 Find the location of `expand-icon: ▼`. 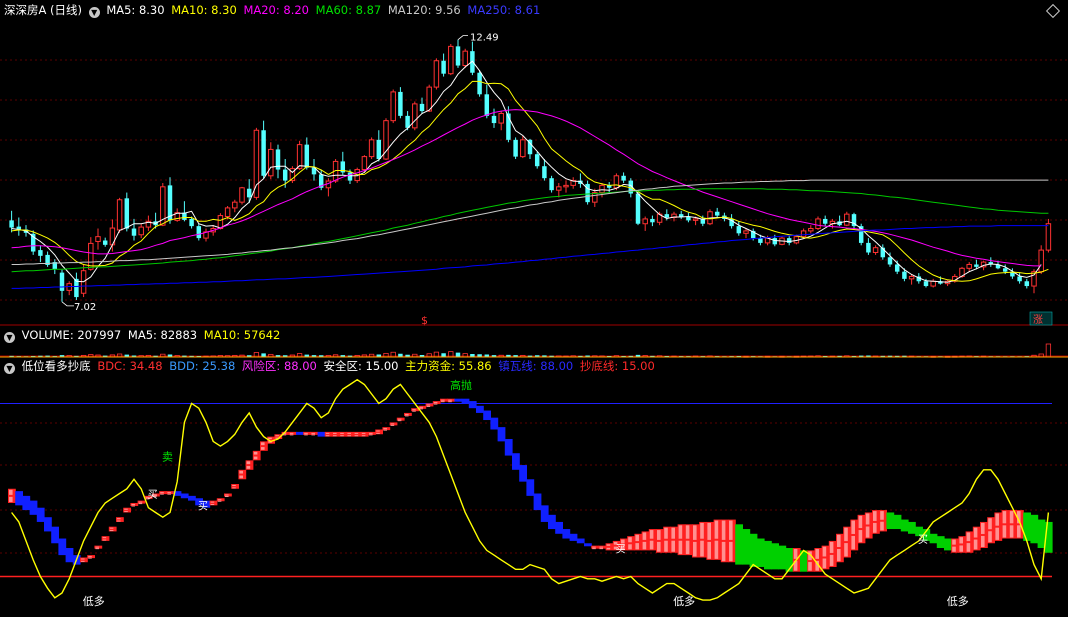

expand-icon: ▼ is located at coordinates (94, 12).